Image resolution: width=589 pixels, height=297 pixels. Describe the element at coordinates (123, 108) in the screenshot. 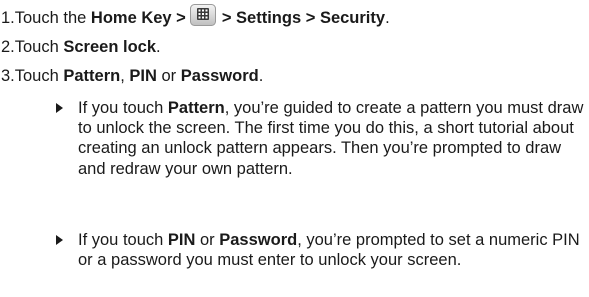

I see `bullet-1-lead: If you touch` at that location.